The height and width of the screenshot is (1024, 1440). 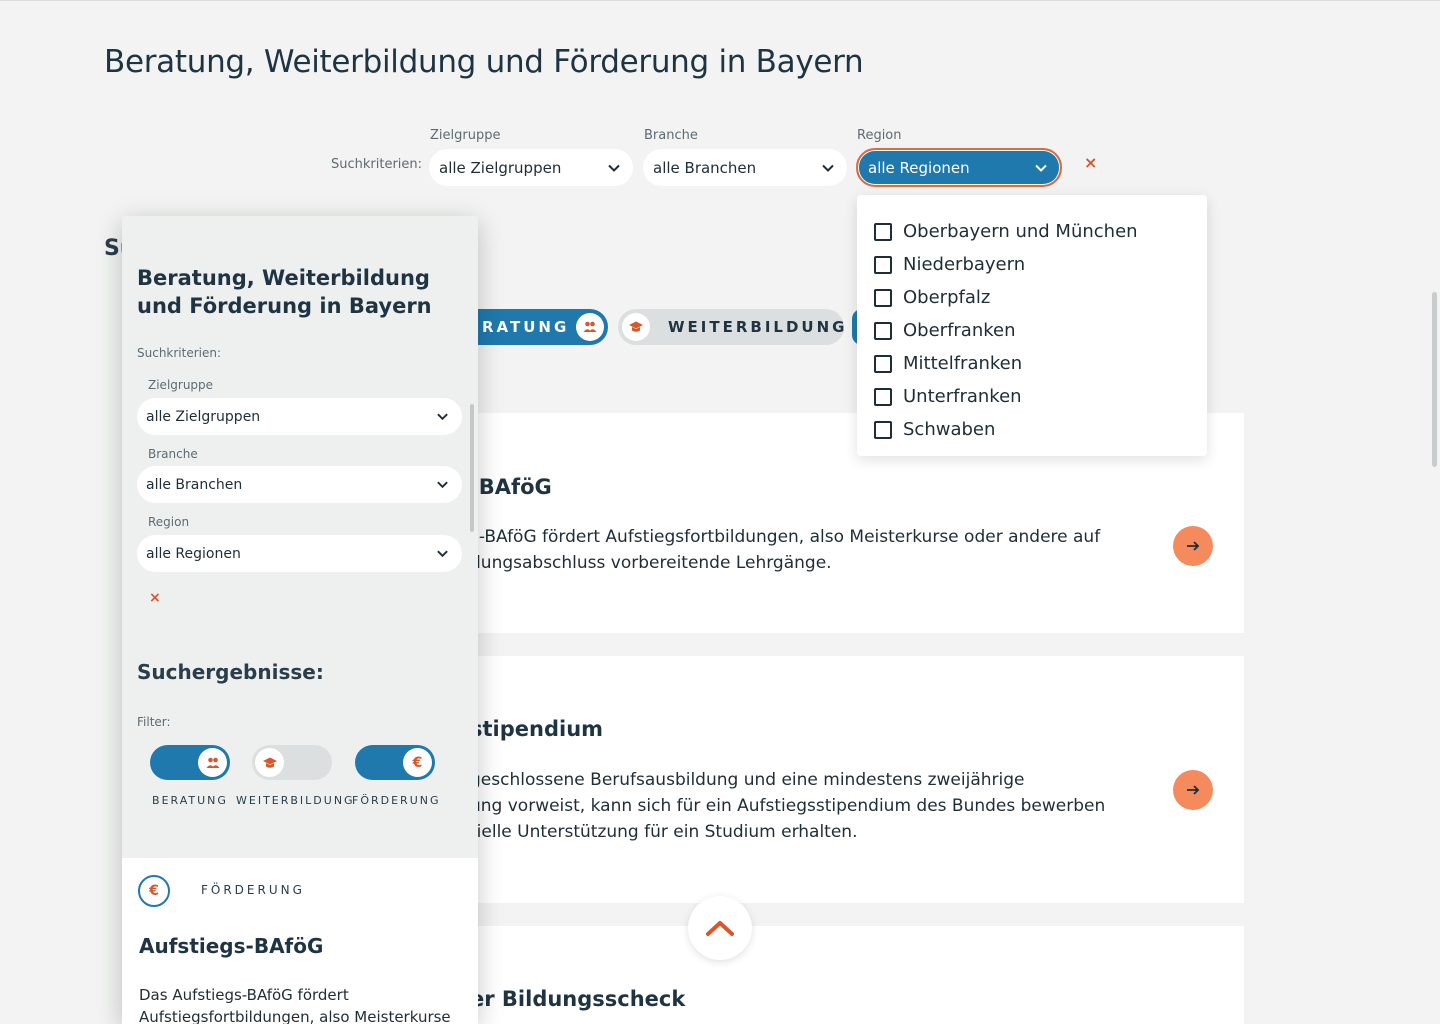 I want to click on scroll-to-top-button, so click(x=720, y=928).